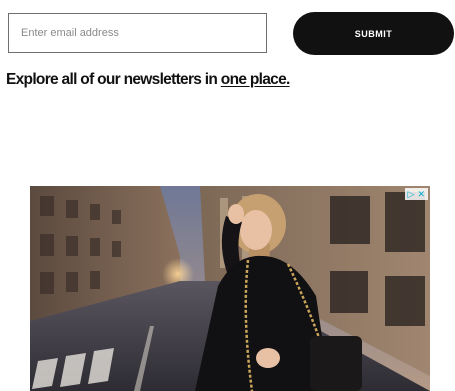 The width and height of the screenshot is (455, 391). What do you see at coordinates (411, 194) in the screenshot?
I see `adchoices-icon: ▷` at bounding box center [411, 194].